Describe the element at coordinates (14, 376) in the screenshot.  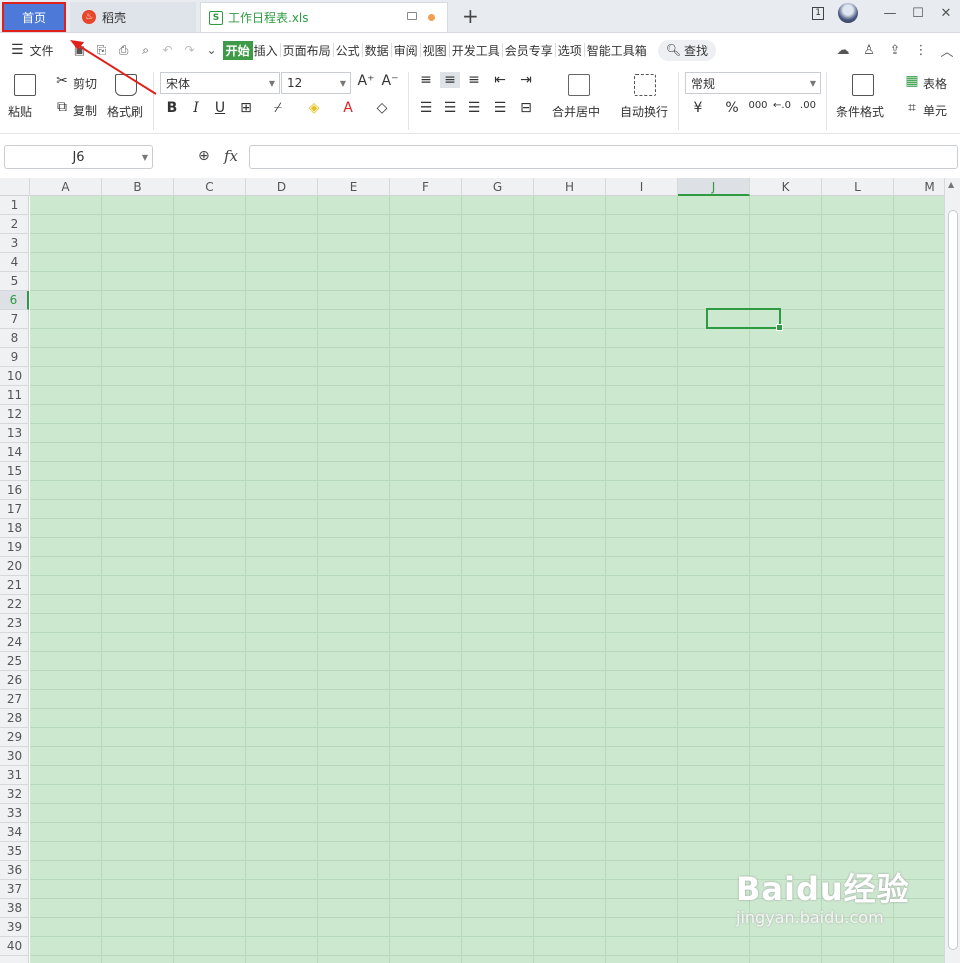
I see `row-header: 10` at that location.